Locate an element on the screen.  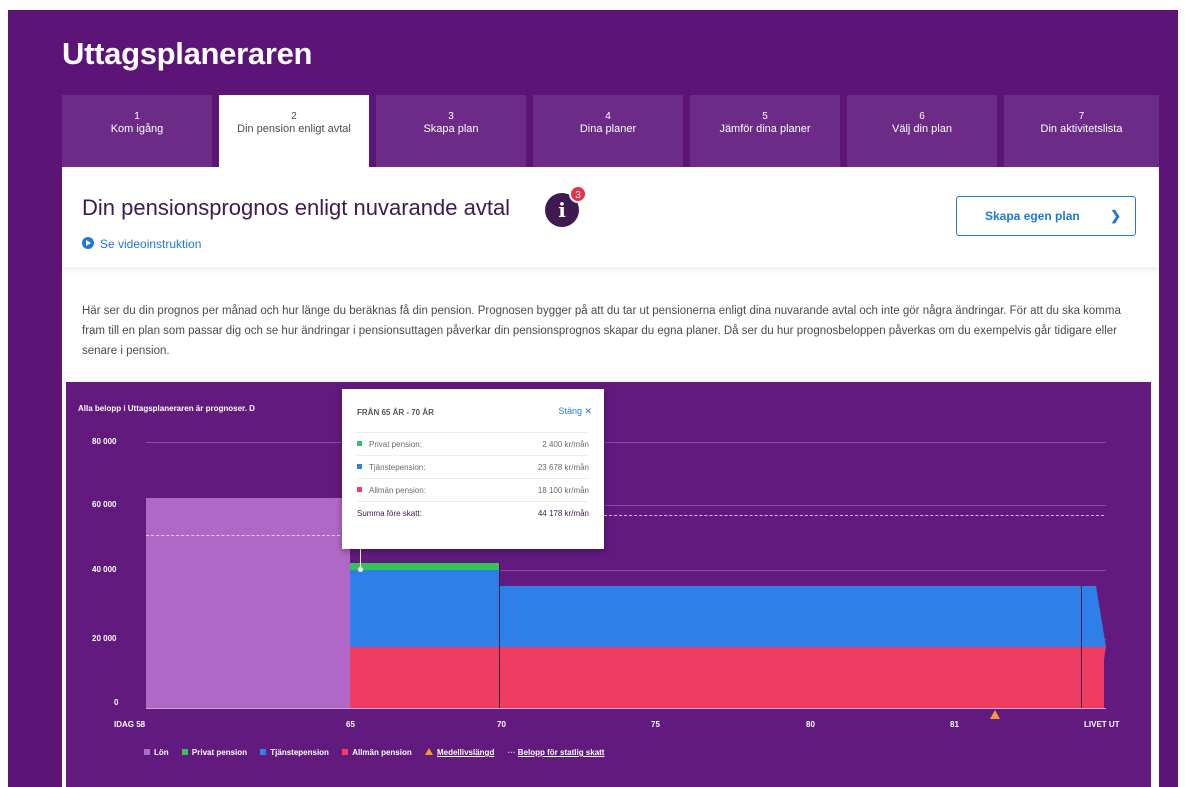
video-instruction-link: Se videoinstruktion is located at coordinates (141, 244).